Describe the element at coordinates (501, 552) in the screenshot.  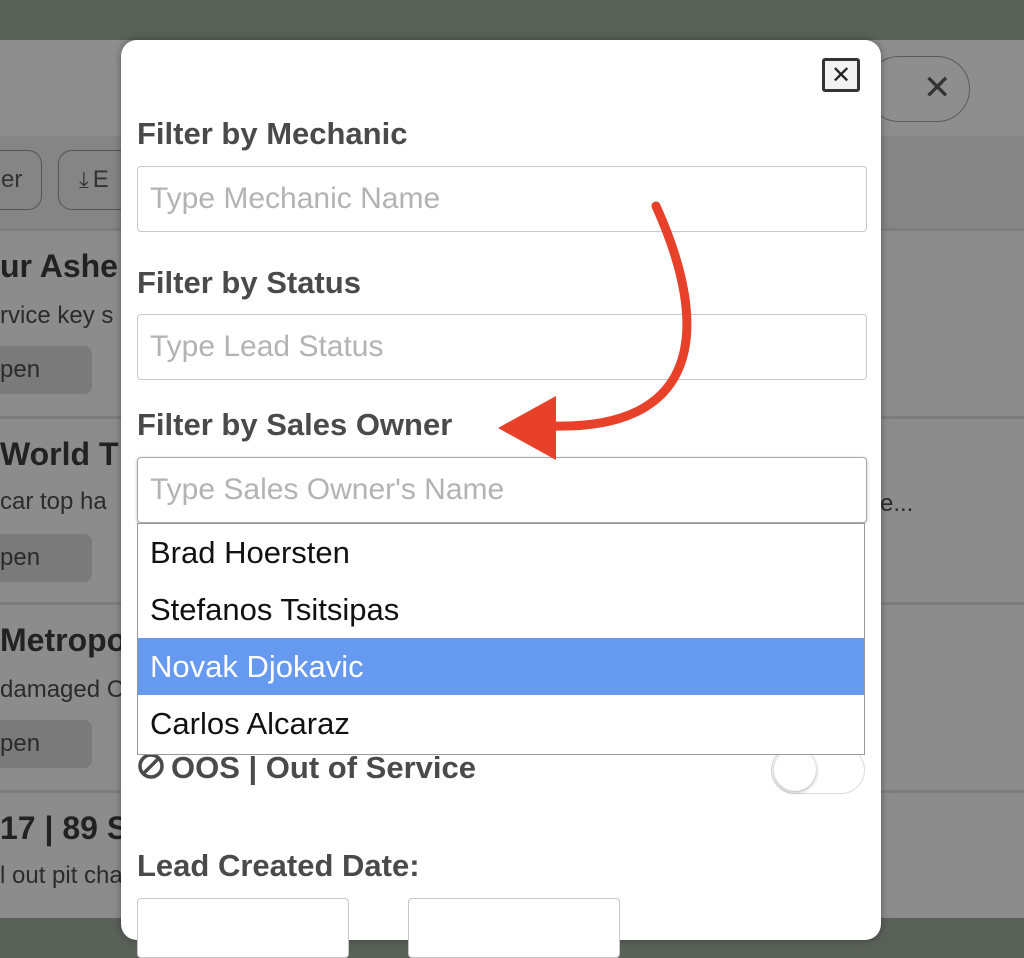
I see `dropdown-option: Brad Hoersten` at that location.